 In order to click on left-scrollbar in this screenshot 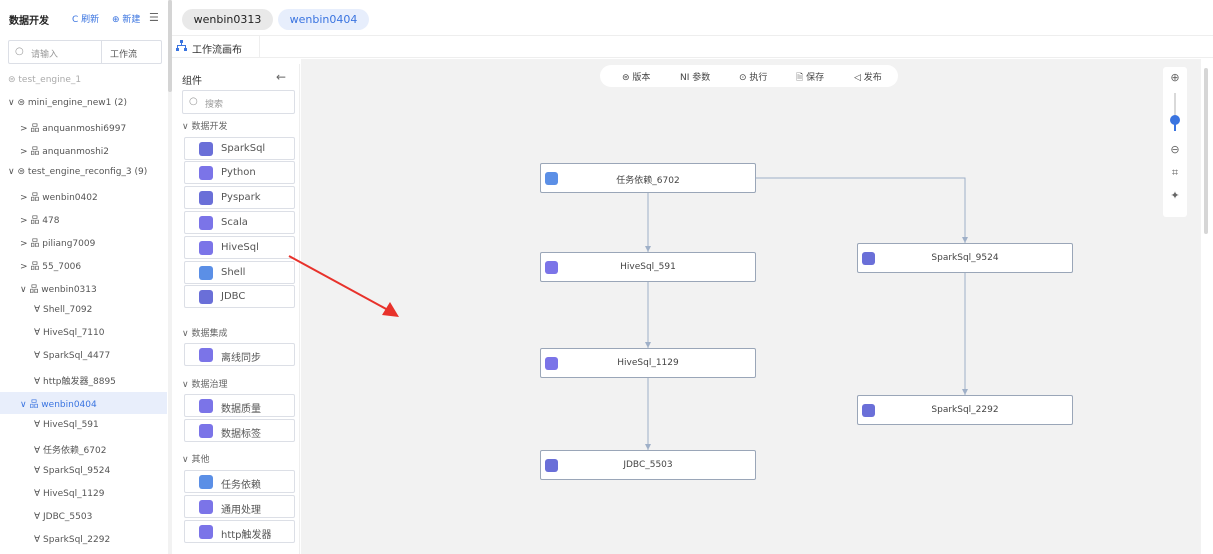, I will do `click(170, 277)`.